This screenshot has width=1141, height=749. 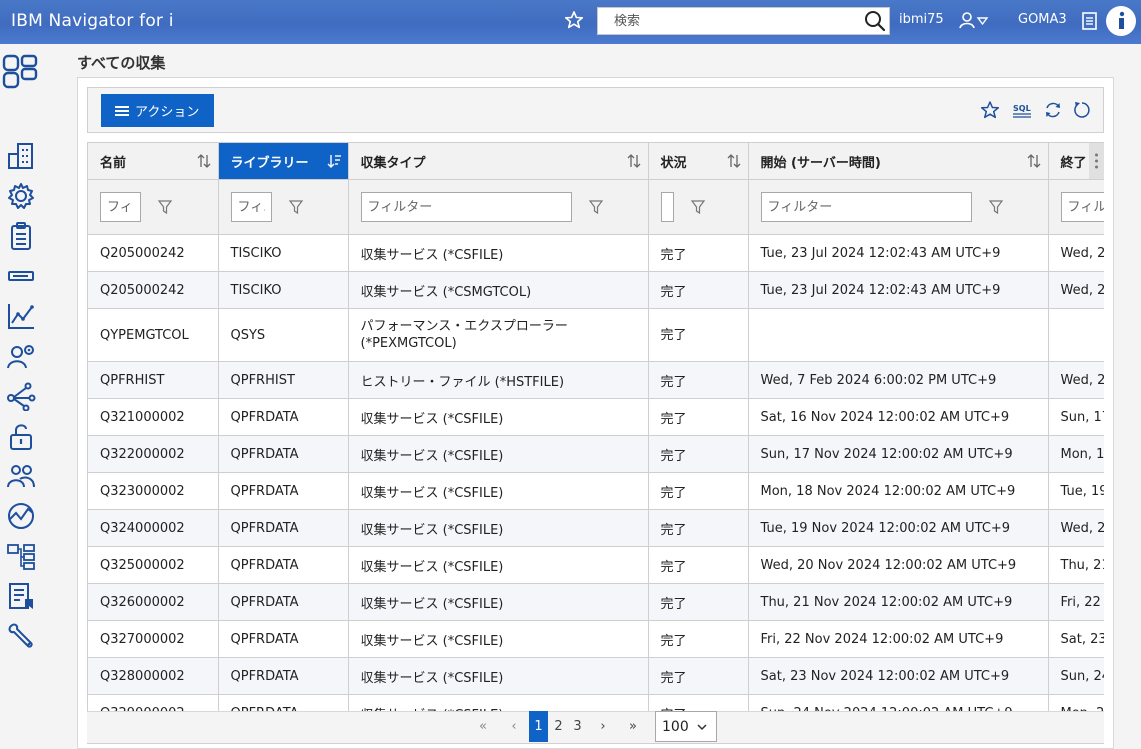 What do you see at coordinates (1076, 676) in the screenshot?
I see `cell-end: Sun, 24` at bounding box center [1076, 676].